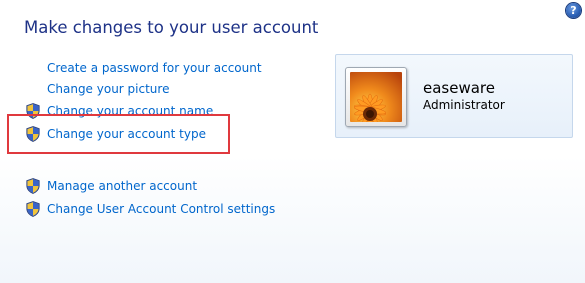 This screenshot has width=585, height=283. I want to click on flower-picture-icon, so click(376, 97).